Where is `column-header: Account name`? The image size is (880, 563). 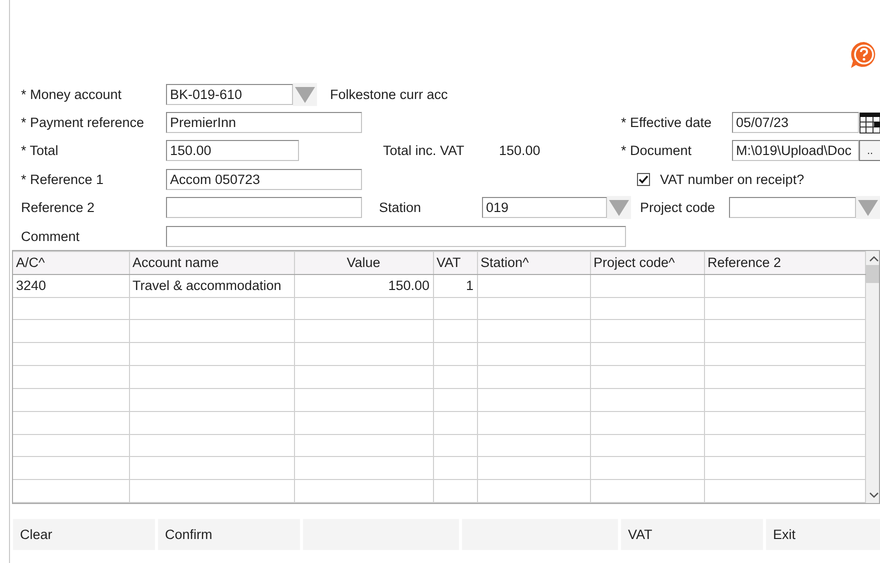
column-header: Account name is located at coordinates (211, 263).